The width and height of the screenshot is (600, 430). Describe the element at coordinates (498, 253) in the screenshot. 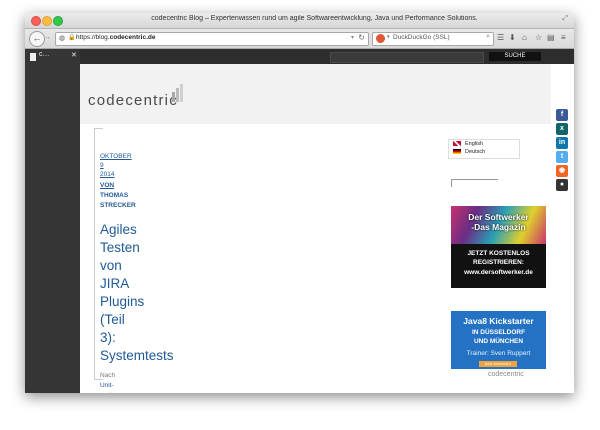

I see `ad-text: JETZT KOSTENLOS` at that location.